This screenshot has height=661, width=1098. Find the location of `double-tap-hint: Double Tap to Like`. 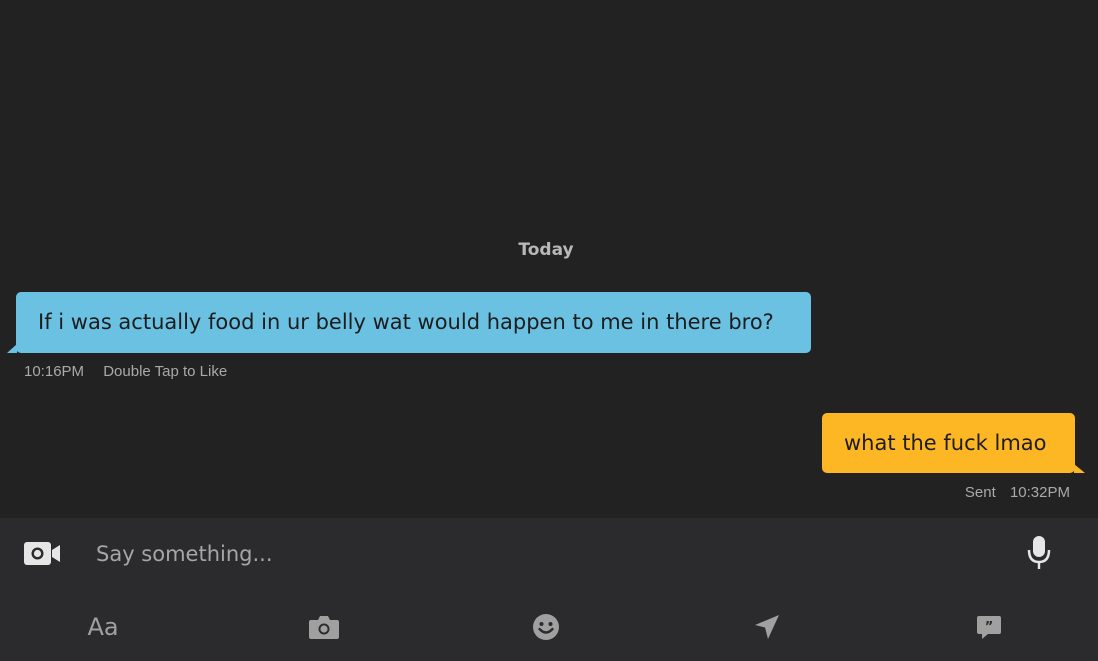

double-tap-hint: Double Tap to Like is located at coordinates (165, 371).